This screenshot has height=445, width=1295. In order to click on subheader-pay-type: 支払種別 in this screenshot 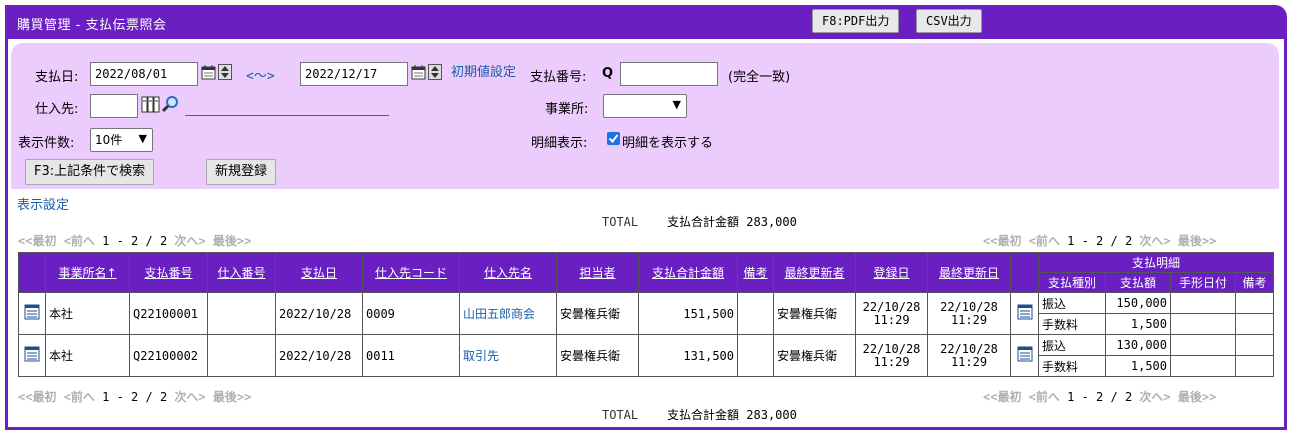, I will do `click(1072, 282)`.